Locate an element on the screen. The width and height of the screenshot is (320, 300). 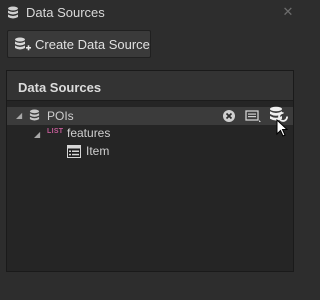
window-footer is located at coordinates (150, 286).